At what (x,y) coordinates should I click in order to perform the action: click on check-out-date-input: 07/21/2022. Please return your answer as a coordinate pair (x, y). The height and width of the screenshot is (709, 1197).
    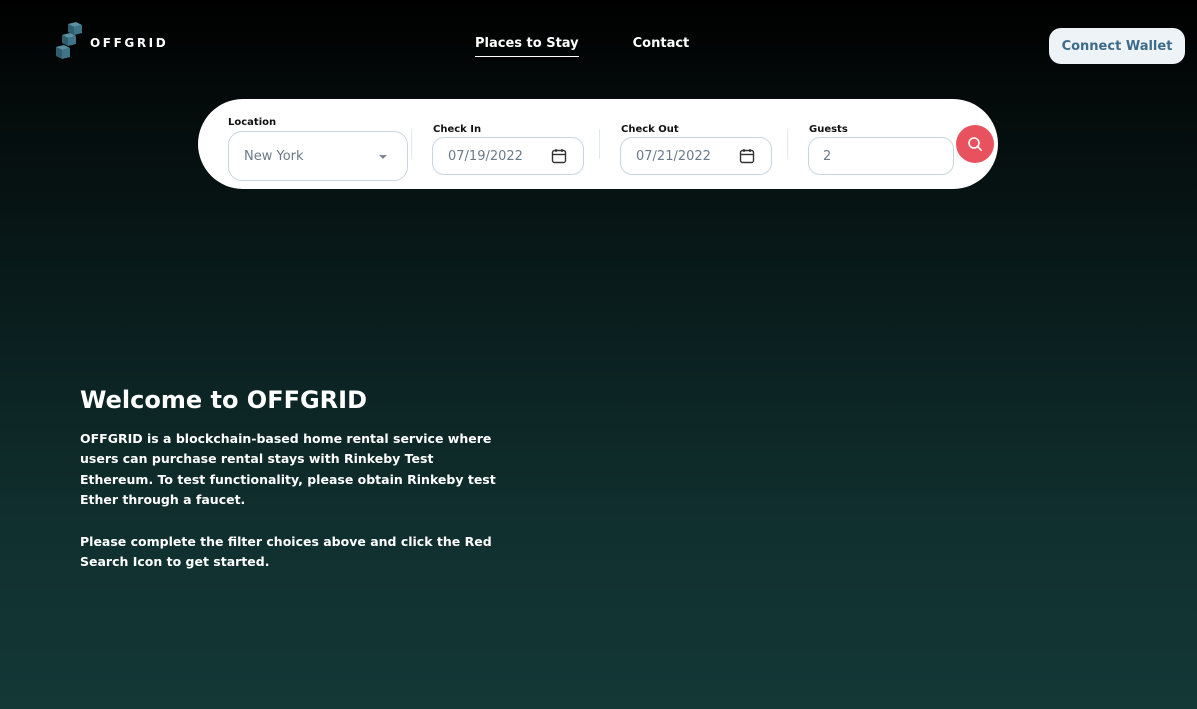
    Looking at the image, I should click on (696, 156).